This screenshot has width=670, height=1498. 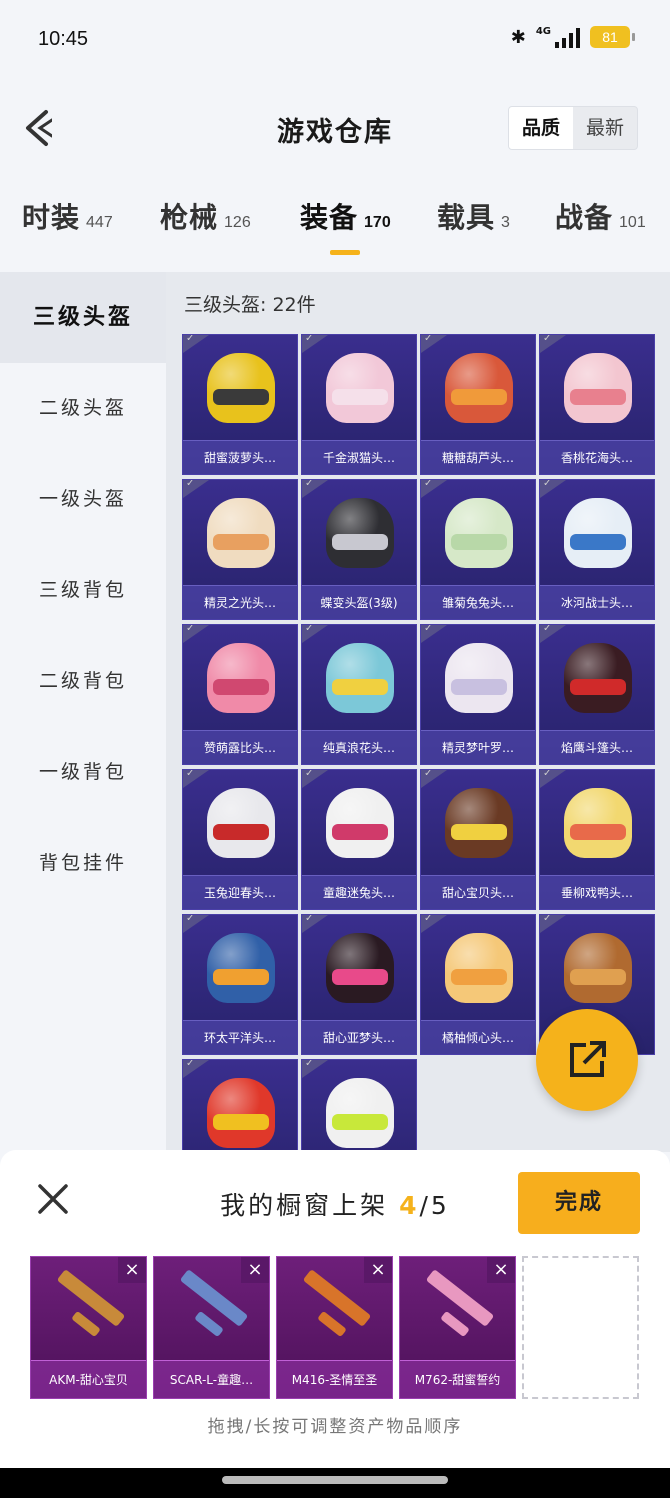 I want to click on tab-equipment: 装备 170, so click(x=345, y=216).